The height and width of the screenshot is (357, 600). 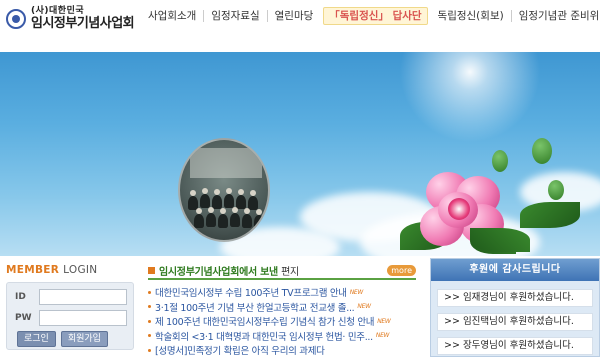 What do you see at coordinates (282, 350) in the screenshot?
I see `list-item: [성명서]민족정기 확립은 아직 우리의 과제다` at bounding box center [282, 350].